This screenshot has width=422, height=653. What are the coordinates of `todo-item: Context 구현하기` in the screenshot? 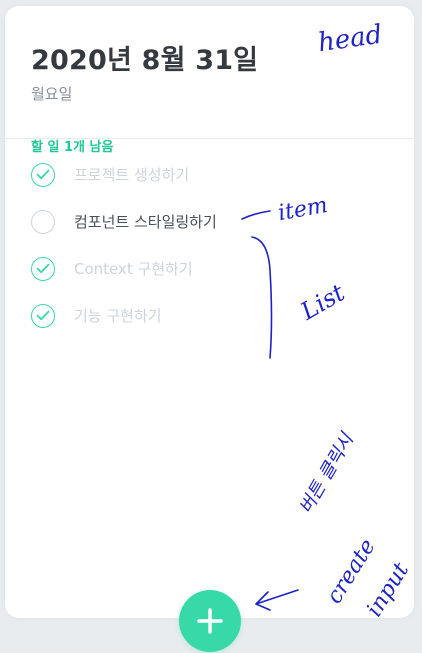 It's located at (222, 268).